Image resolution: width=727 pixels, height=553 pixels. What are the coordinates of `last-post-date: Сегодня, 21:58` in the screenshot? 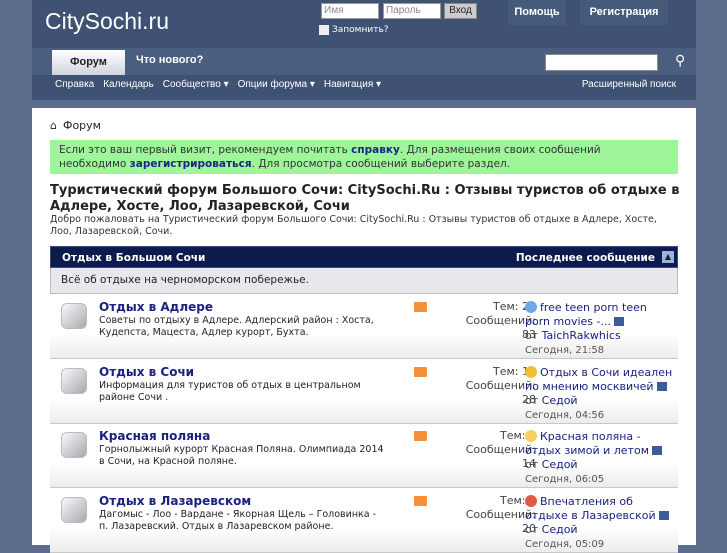 It's located at (565, 350).